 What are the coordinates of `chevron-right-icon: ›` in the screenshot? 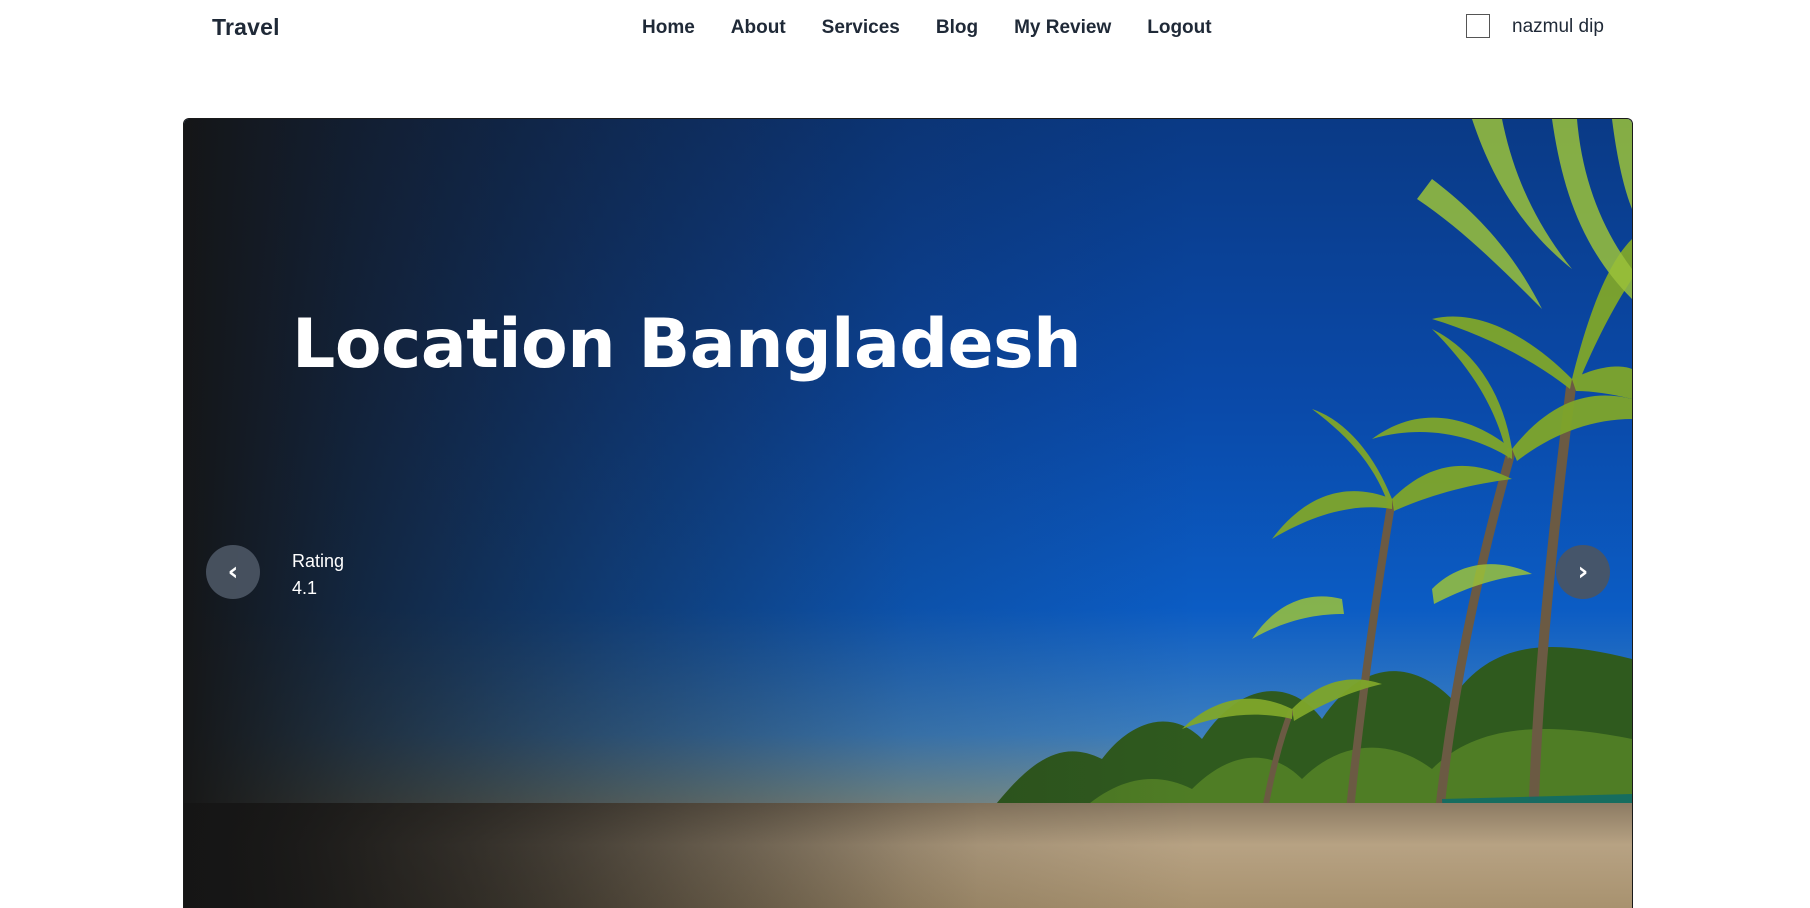 It's located at (1583, 572).